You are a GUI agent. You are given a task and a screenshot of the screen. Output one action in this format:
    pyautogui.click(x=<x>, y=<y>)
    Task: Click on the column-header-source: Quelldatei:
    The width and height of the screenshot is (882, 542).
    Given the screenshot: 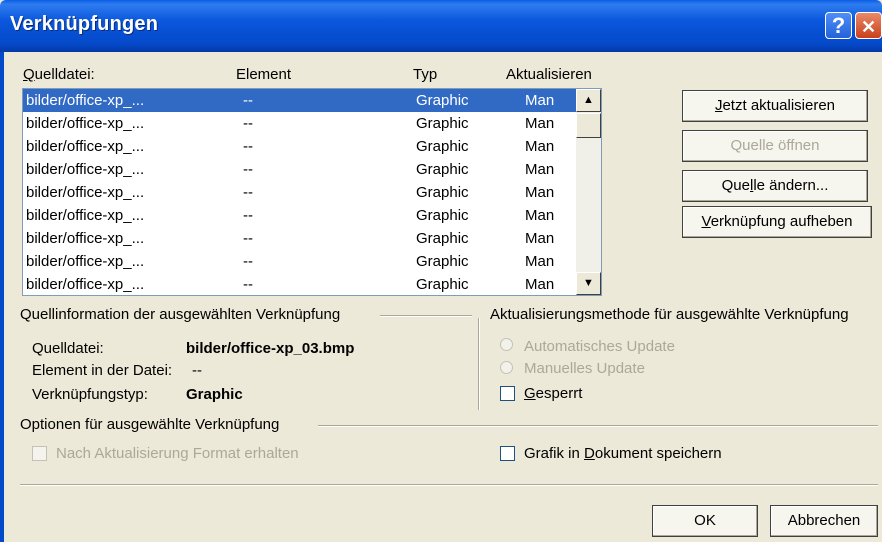 What is the action you would take?
    pyautogui.click(x=59, y=74)
    